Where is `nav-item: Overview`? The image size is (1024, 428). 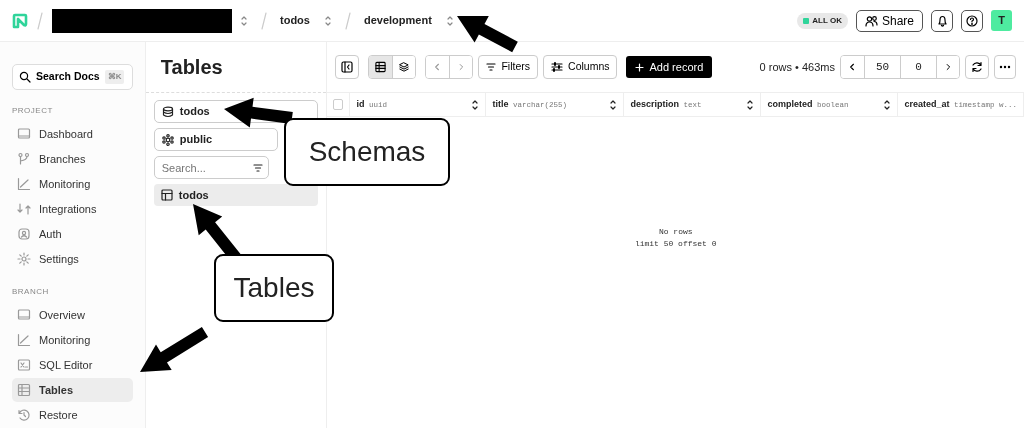 nav-item: Overview is located at coordinates (72, 315).